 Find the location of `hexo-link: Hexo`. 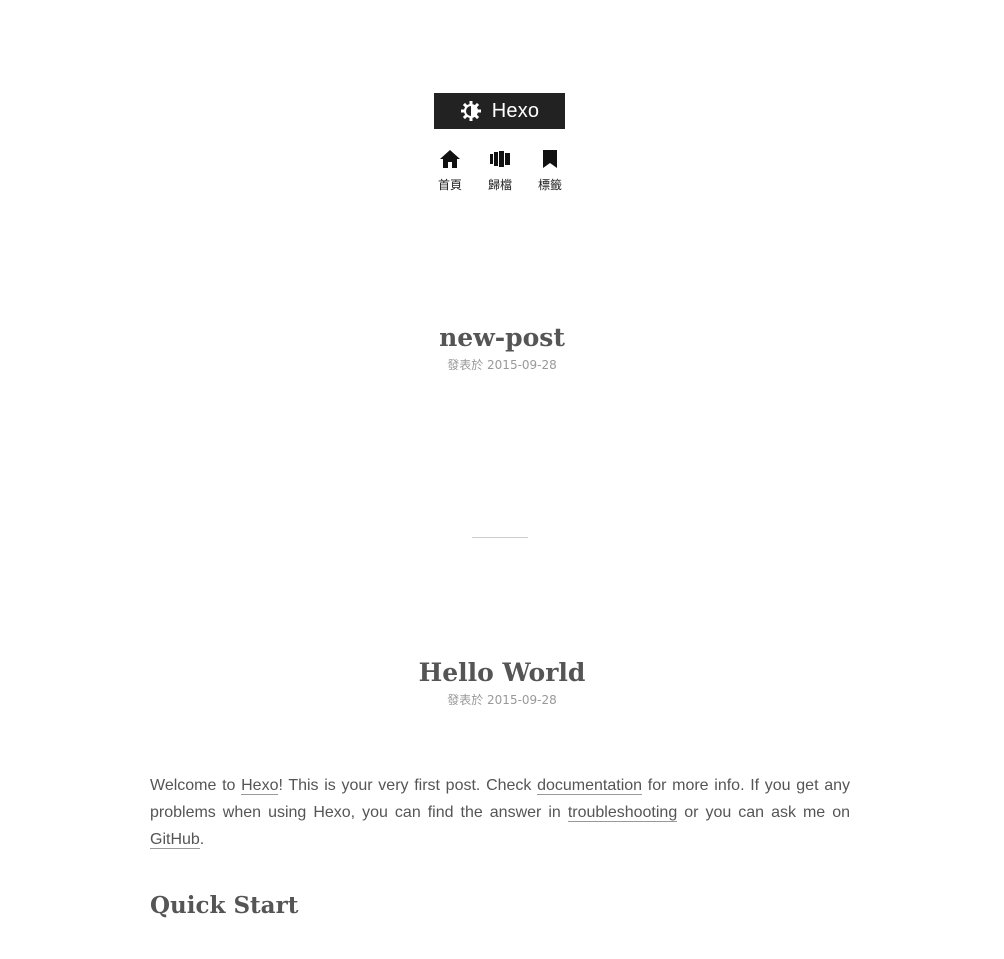

hexo-link: Hexo is located at coordinates (260, 786).